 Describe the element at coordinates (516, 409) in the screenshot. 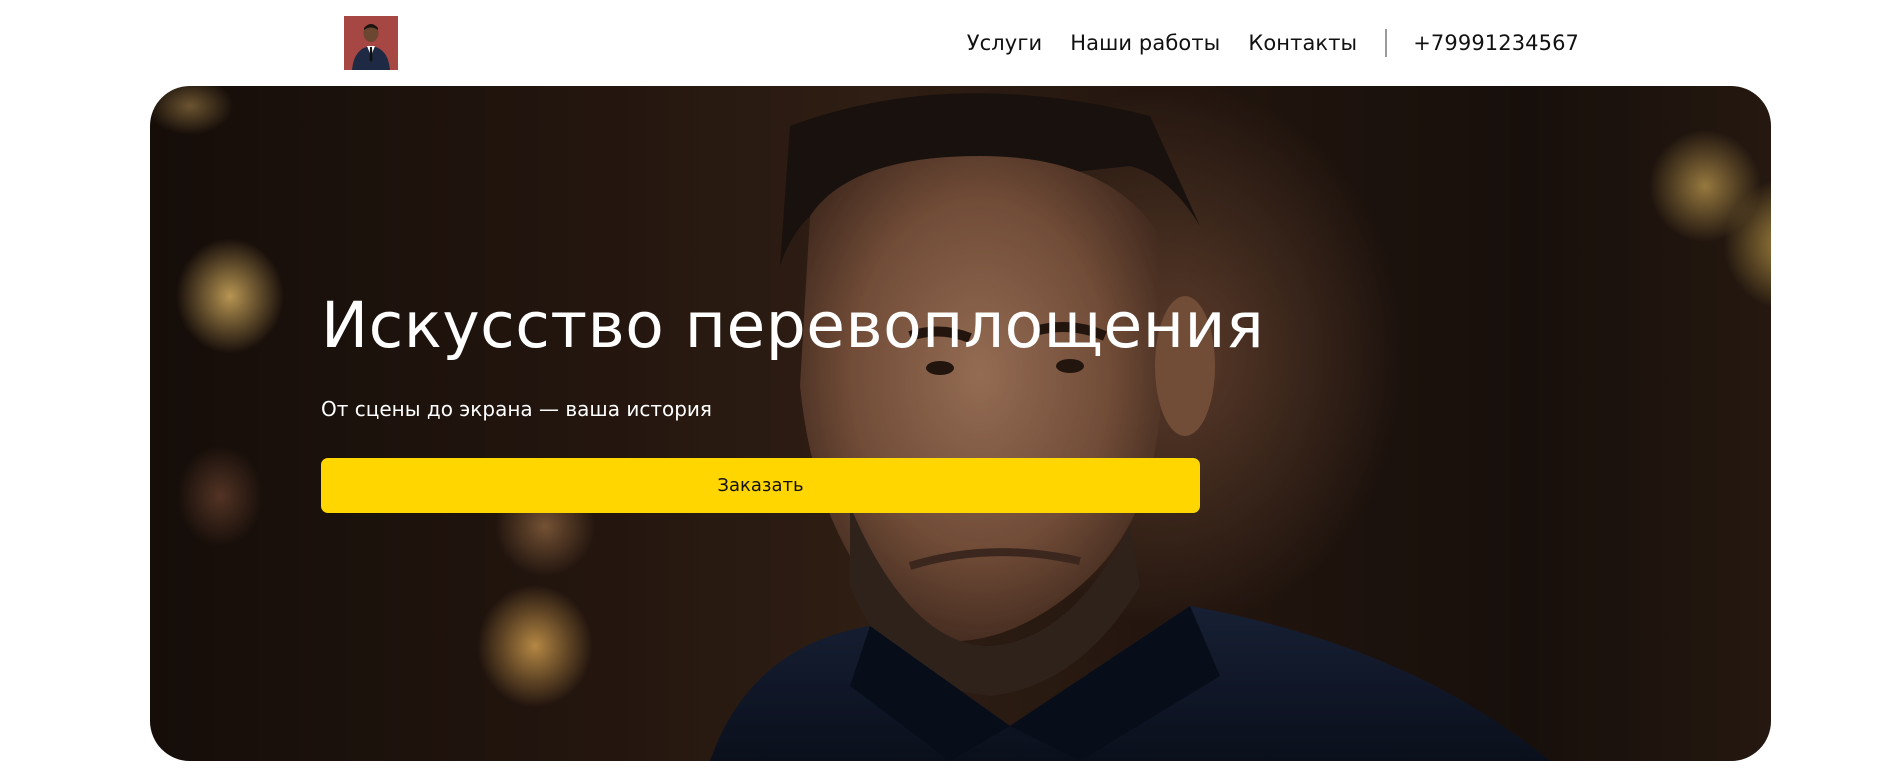

I see `hero-subtitle: От сцены до экрана — ваша история` at that location.